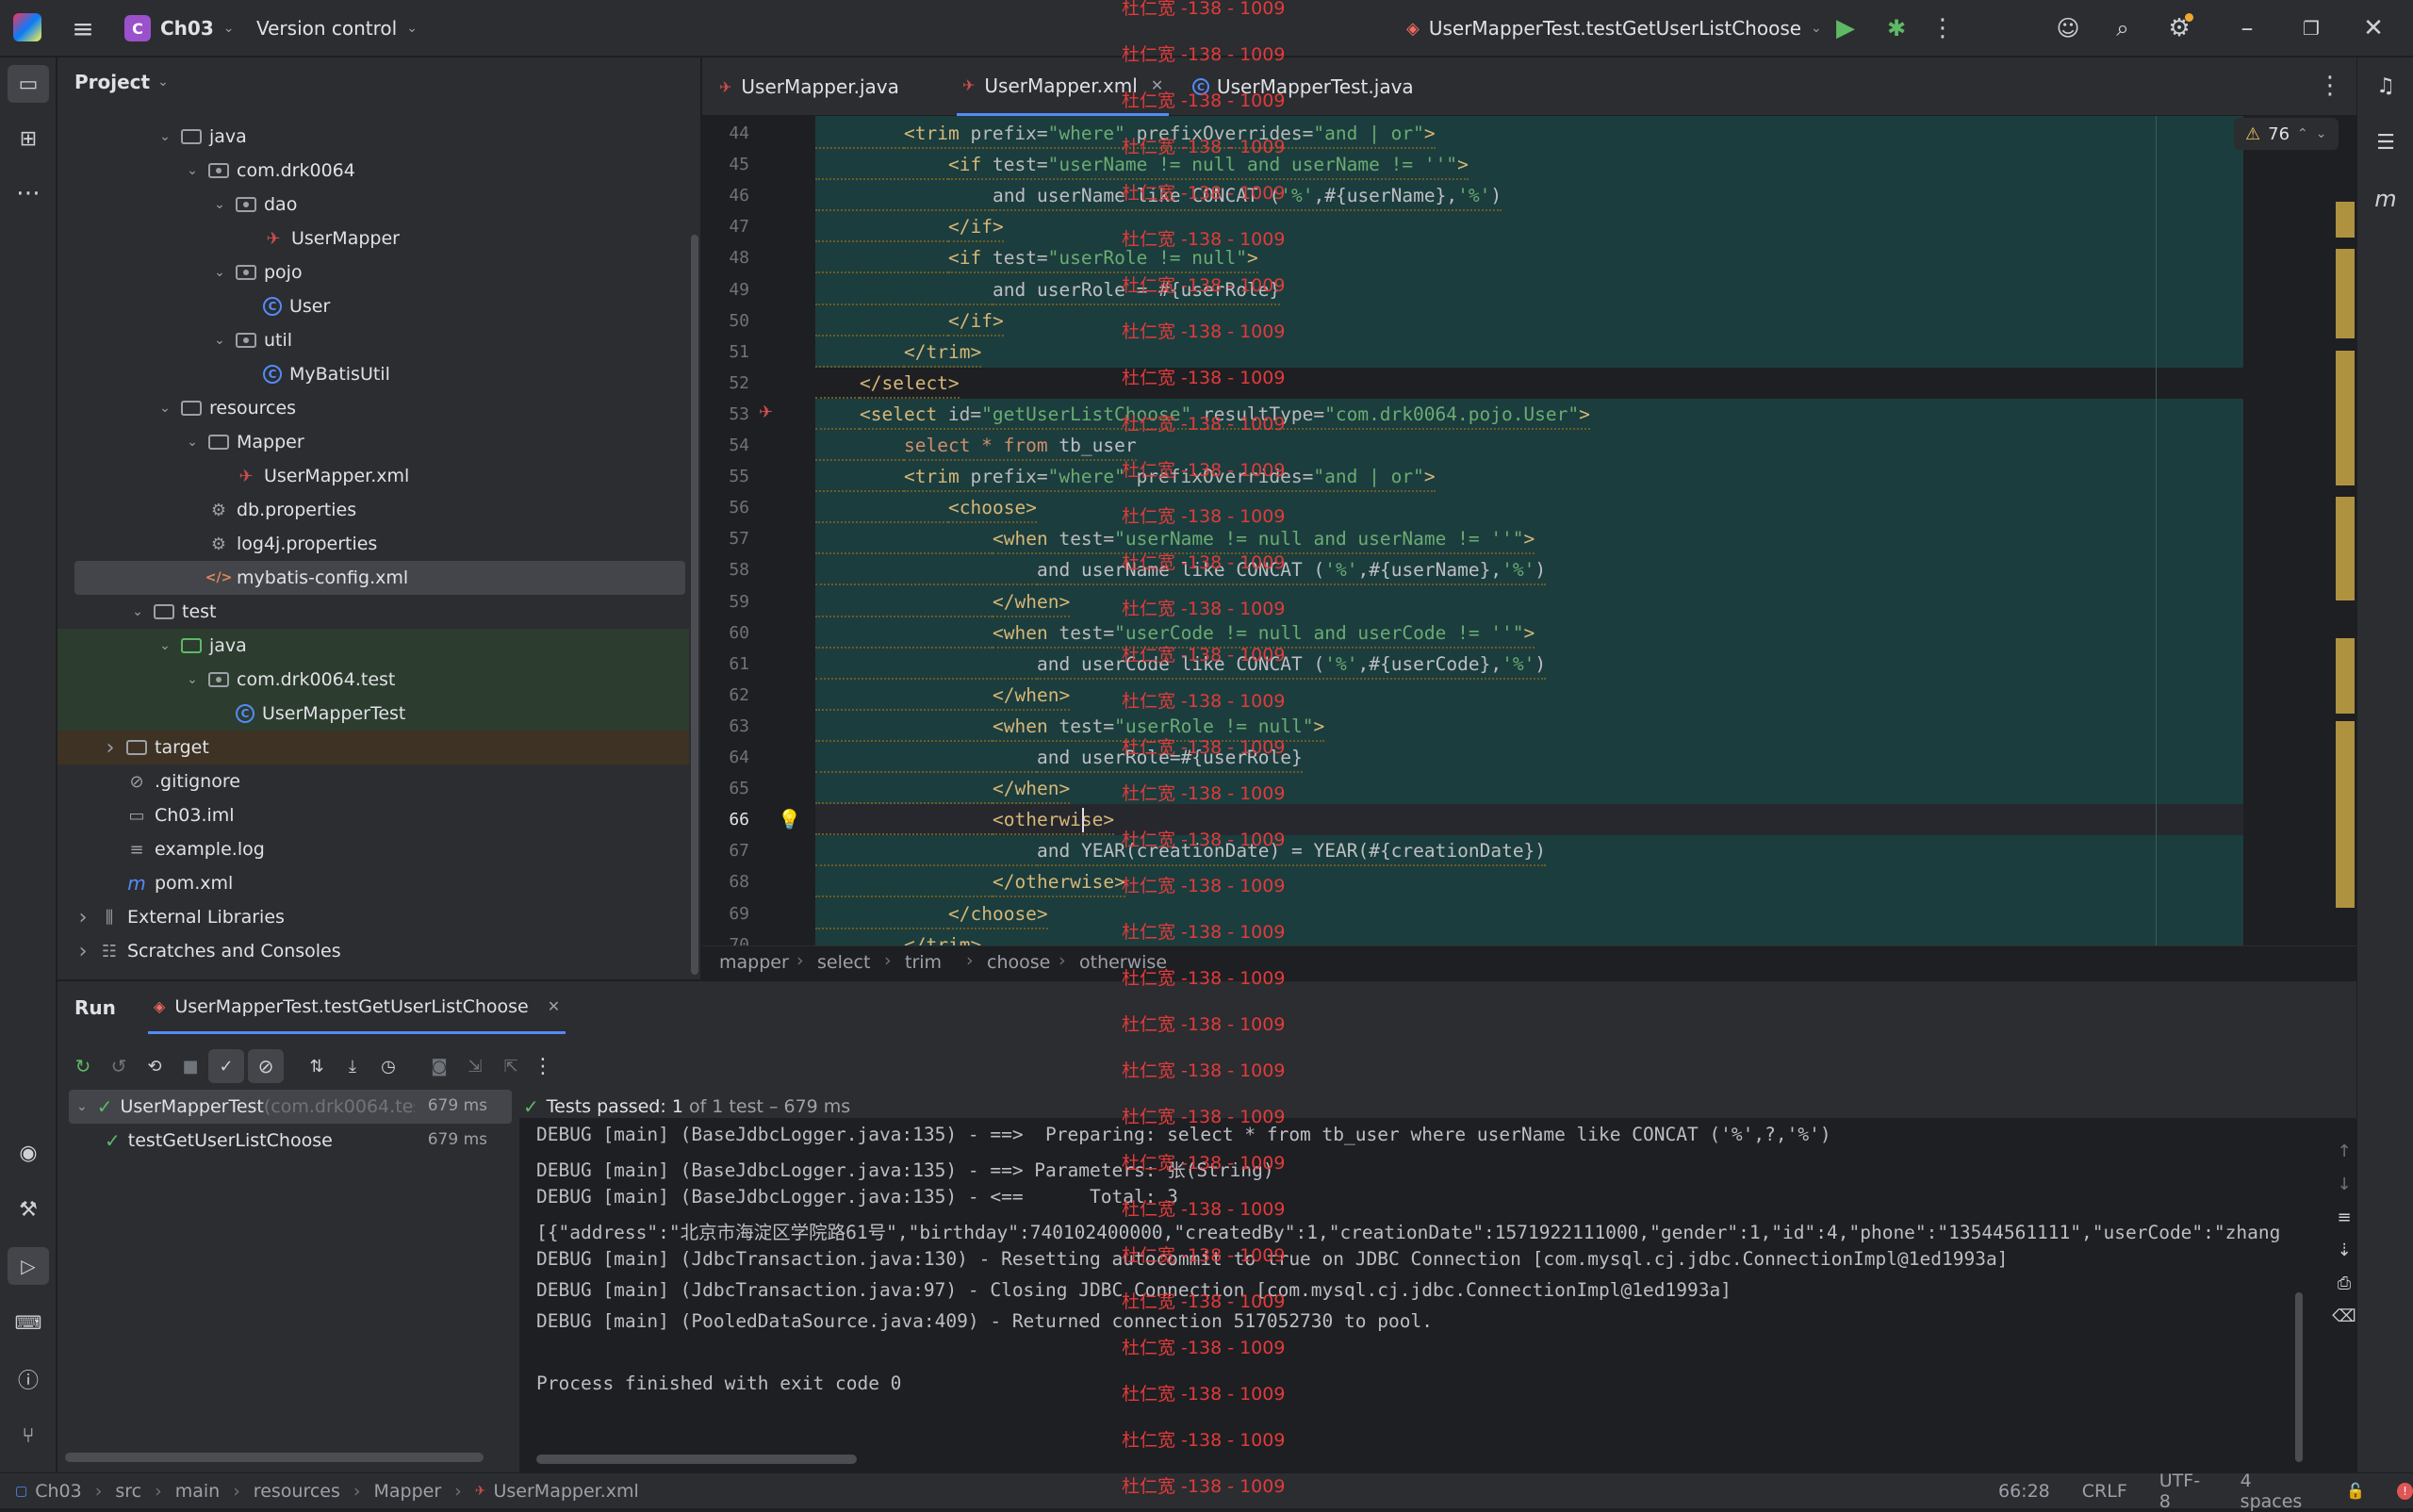 The width and height of the screenshot is (2413, 1512). Describe the element at coordinates (59, 1492) in the screenshot. I see `status-path-item: Ch03` at that location.